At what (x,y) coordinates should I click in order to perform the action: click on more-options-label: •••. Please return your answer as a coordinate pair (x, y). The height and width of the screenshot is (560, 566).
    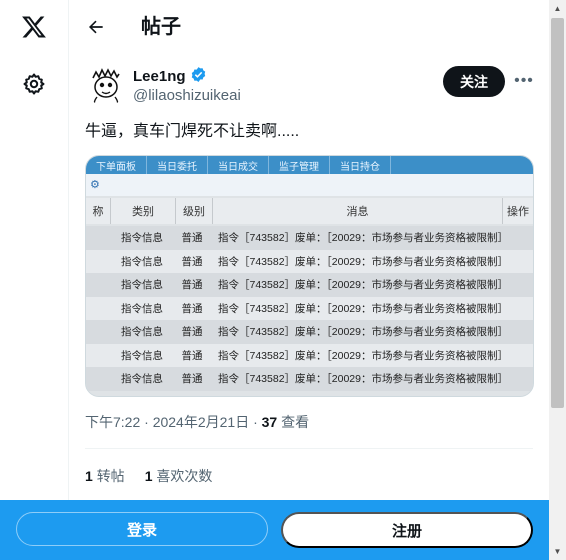
    Looking at the image, I should click on (524, 80).